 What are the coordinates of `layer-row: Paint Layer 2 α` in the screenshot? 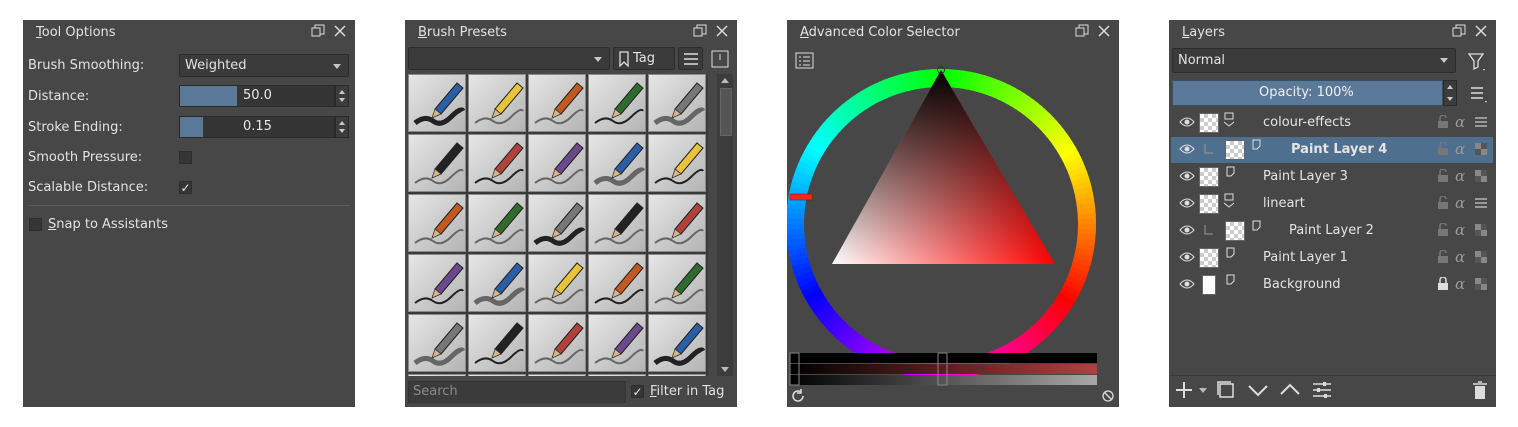 It's located at (1332, 231).